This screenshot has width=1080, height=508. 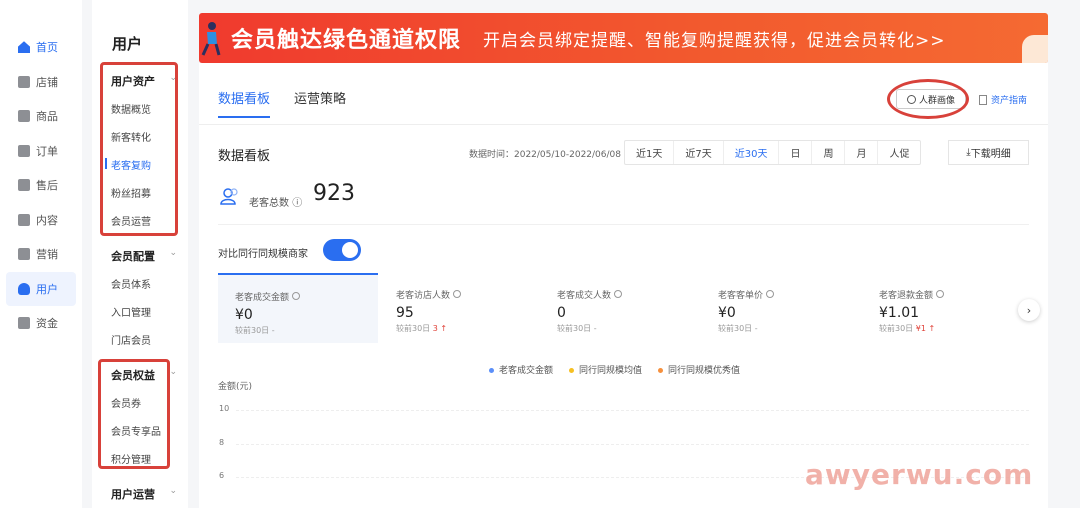 What do you see at coordinates (282, 103) in the screenshot?
I see `tab-bar: 数据看板 运营策略` at bounding box center [282, 103].